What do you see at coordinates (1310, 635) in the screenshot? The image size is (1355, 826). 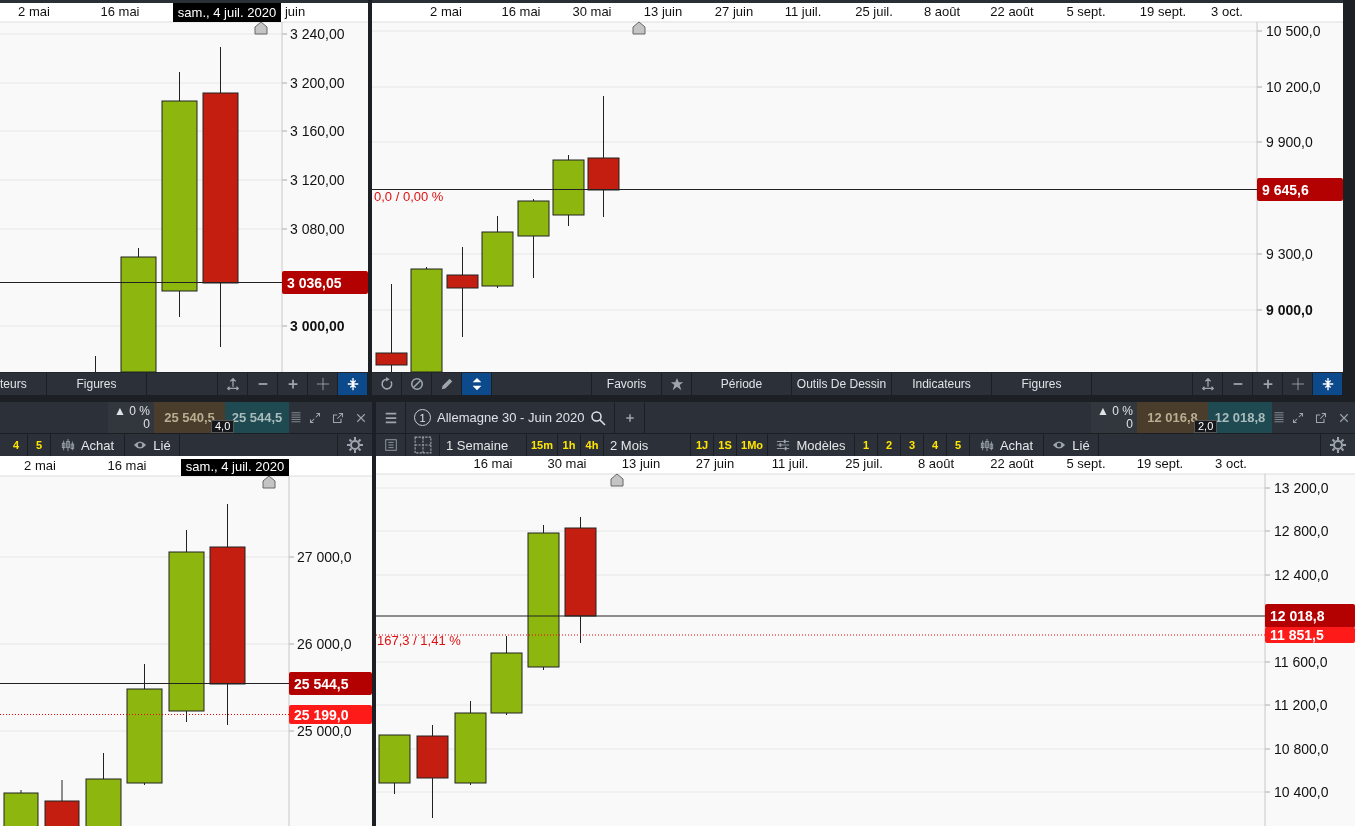 I see `price-tag: 11 851,5` at bounding box center [1310, 635].